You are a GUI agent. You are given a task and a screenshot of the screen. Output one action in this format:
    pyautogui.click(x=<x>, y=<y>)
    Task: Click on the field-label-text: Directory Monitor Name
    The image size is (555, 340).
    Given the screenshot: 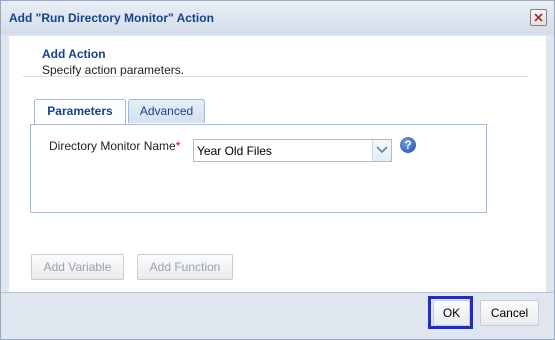 What is the action you would take?
    pyautogui.click(x=112, y=146)
    